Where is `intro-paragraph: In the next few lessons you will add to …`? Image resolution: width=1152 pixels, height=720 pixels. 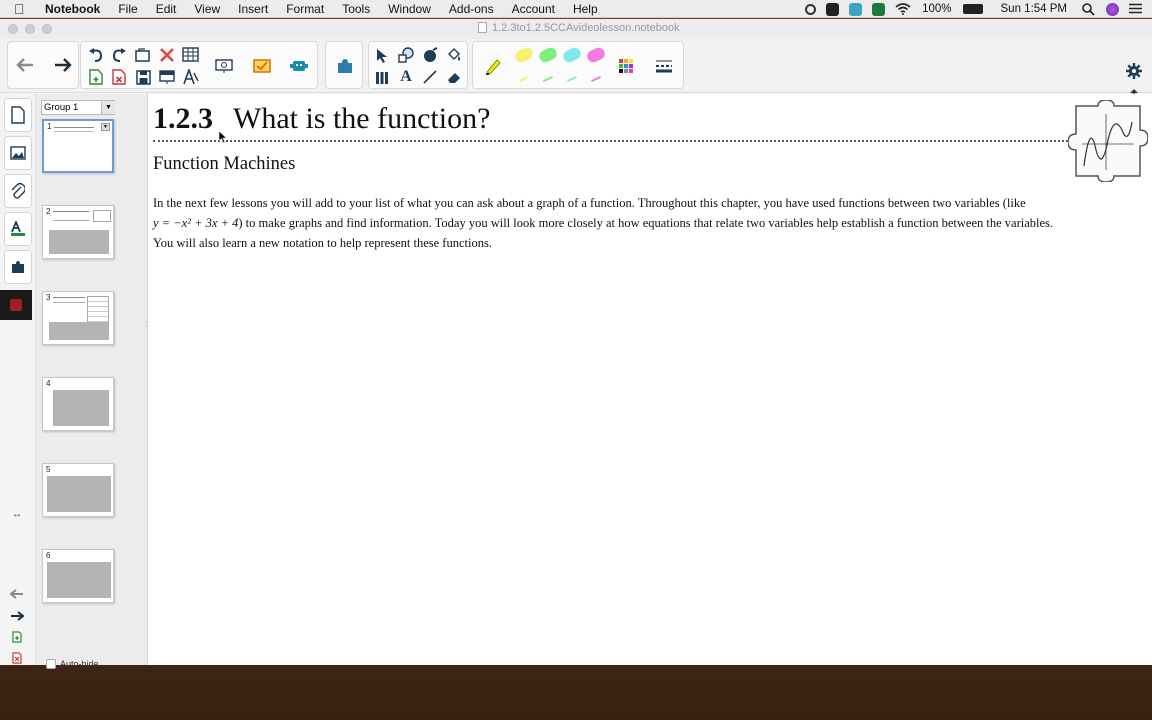 intro-paragraph: In the next few lessons you will add to … is located at coordinates (650, 223).